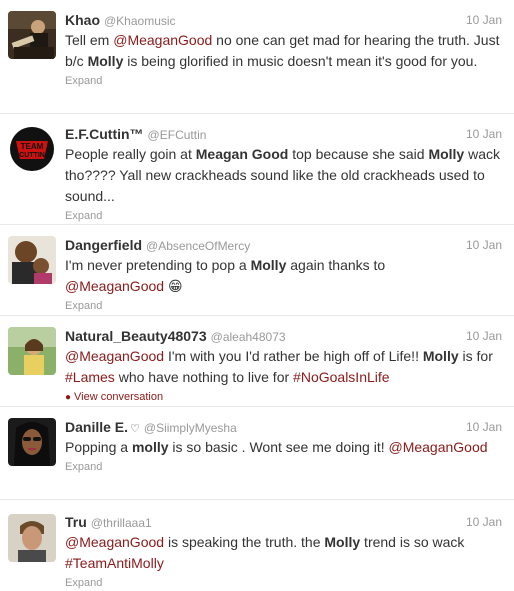 This screenshot has width=514, height=591. Describe the element at coordinates (244, 542) in the screenshot. I see `text-segment: is speaking the truth. the` at that location.